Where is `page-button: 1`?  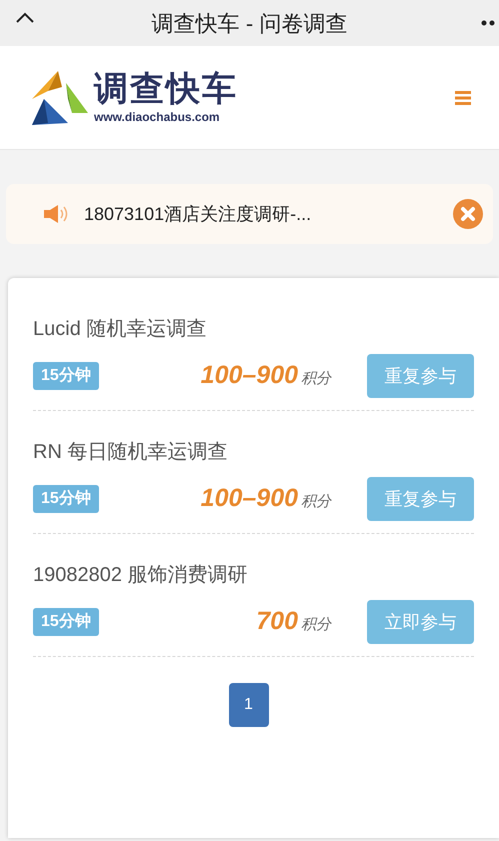 page-button: 1 is located at coordinates (248, 705).